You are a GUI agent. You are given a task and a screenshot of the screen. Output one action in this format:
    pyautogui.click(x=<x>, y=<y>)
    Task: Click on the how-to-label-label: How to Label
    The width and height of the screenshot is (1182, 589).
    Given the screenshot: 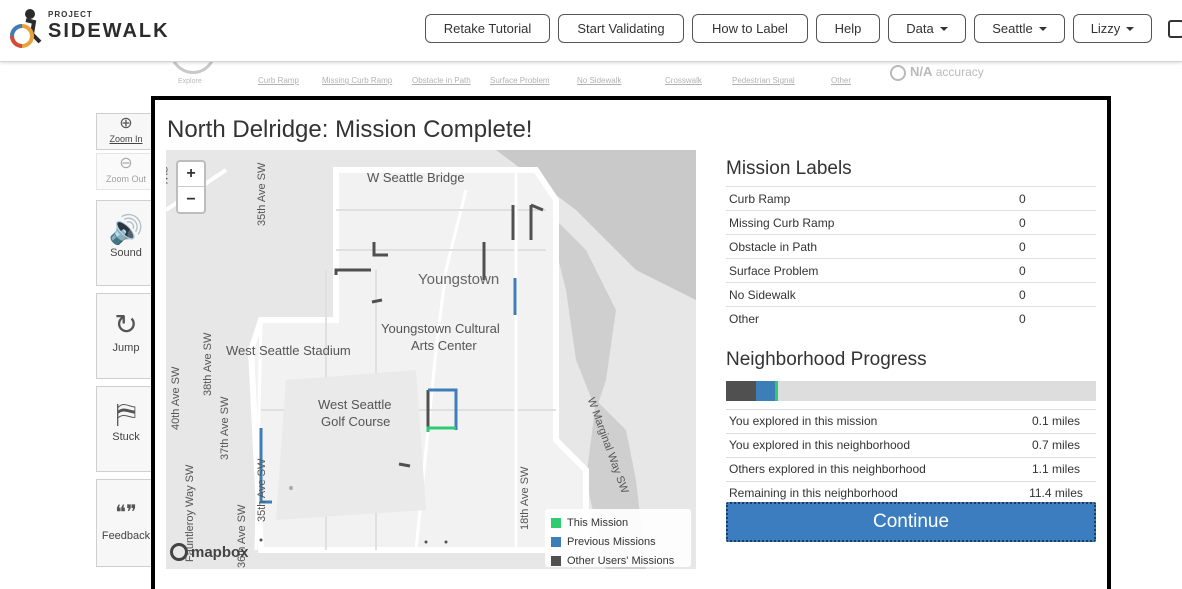 What is the action you would take?
    pyautogui.click(x=750, y=28)
    